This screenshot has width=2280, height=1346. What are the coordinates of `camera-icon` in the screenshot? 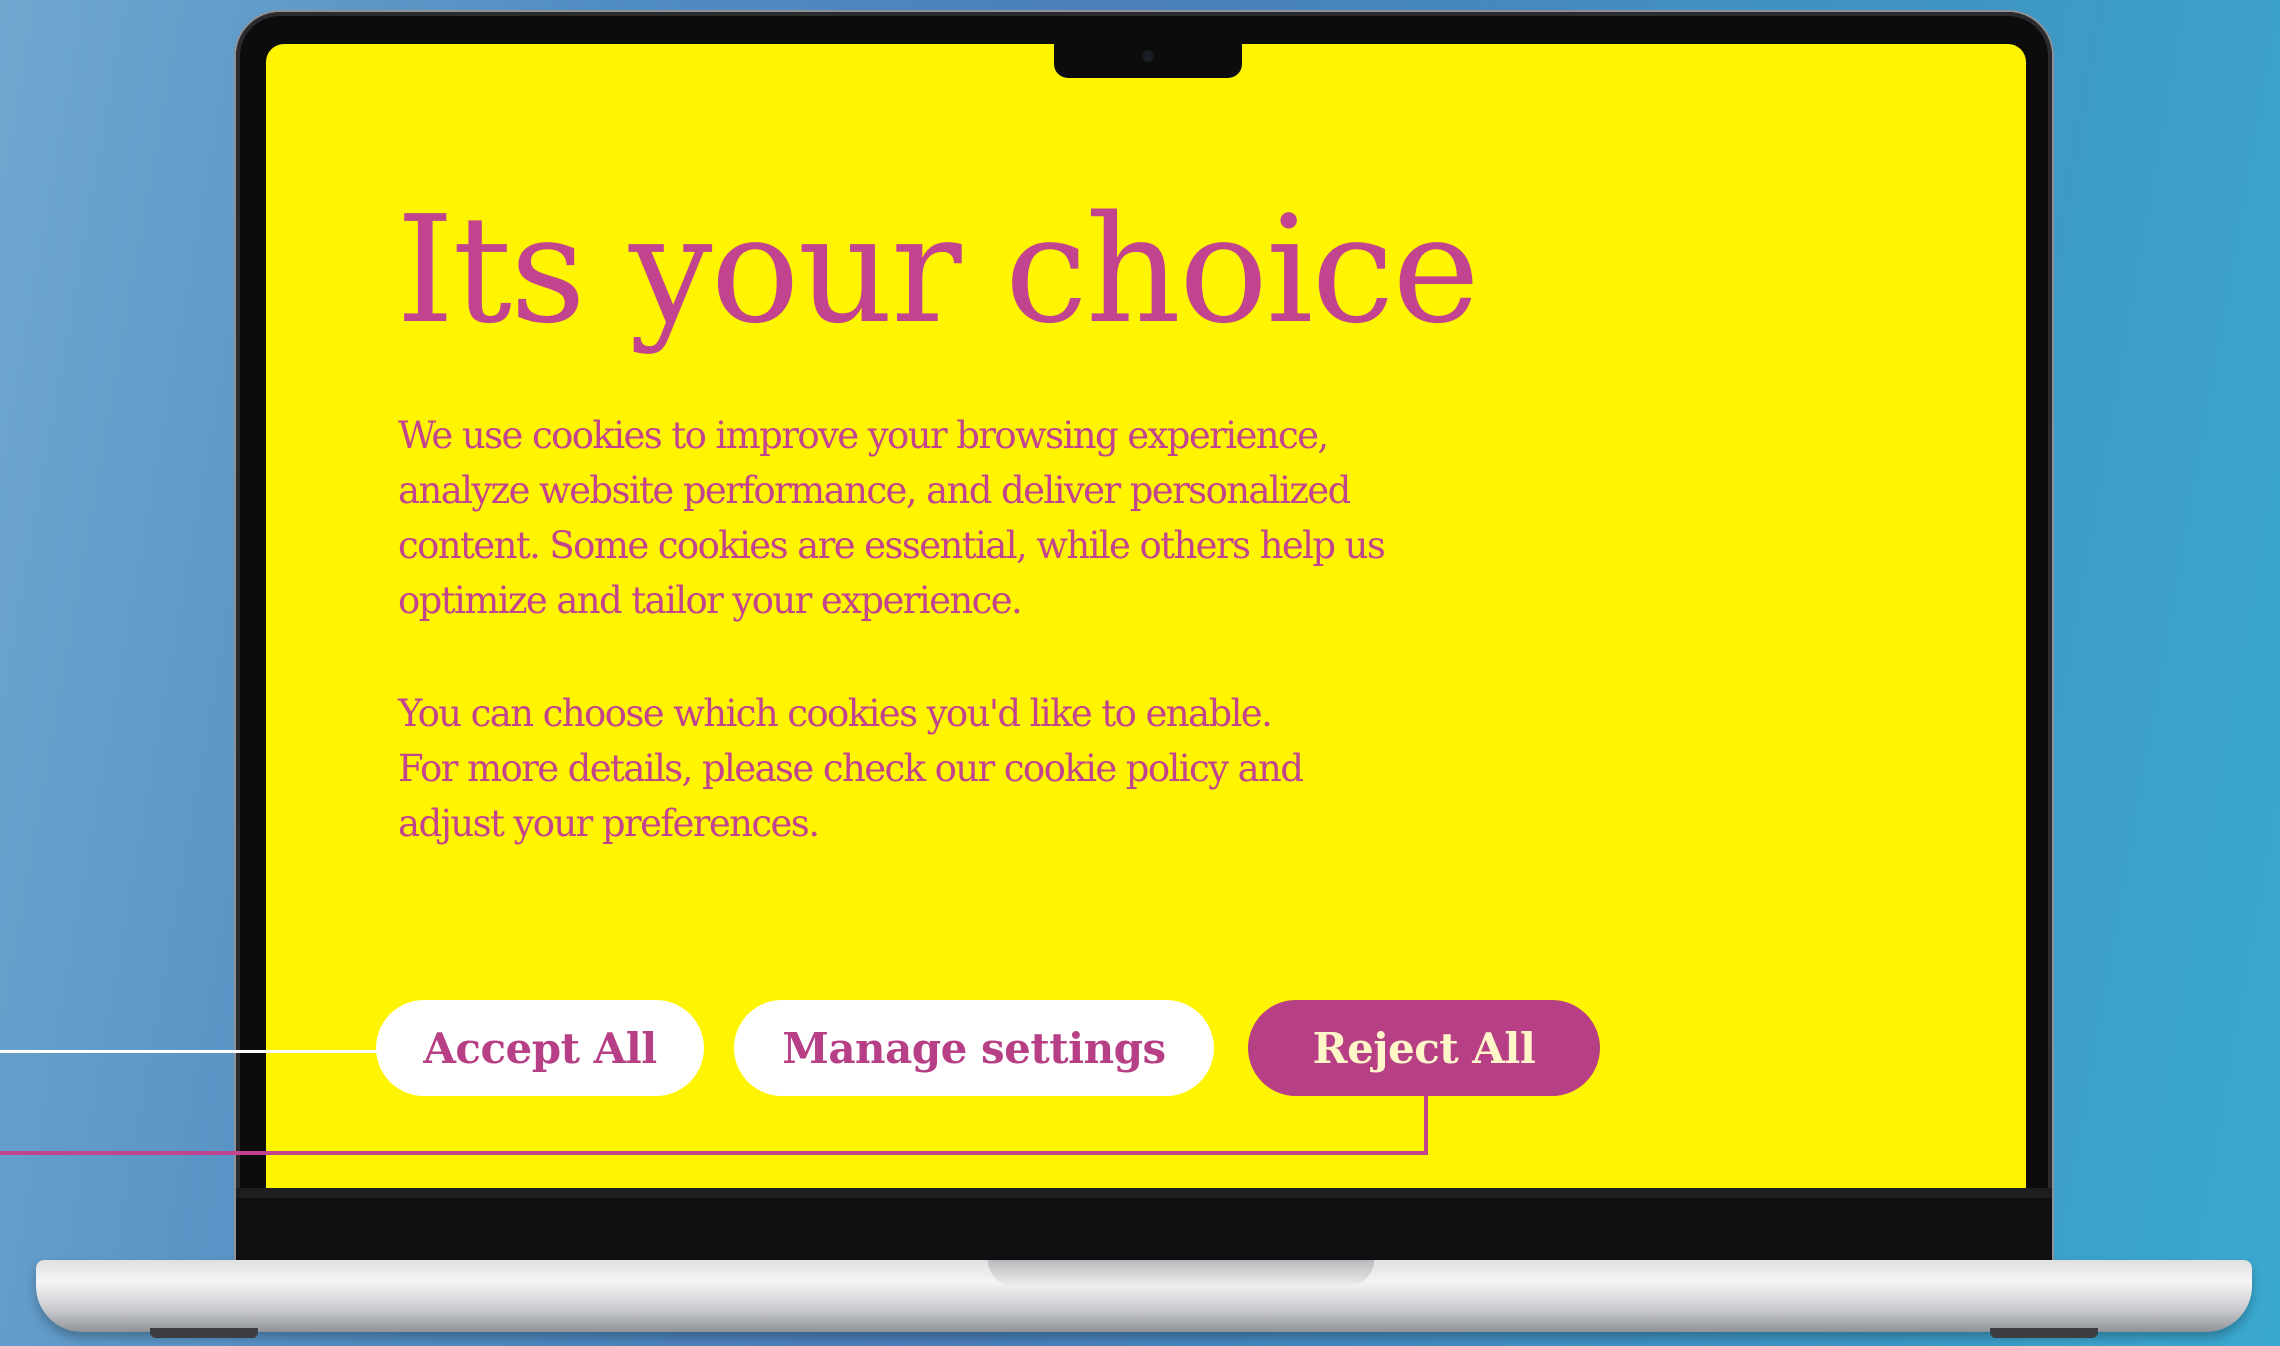 It's located at (1148, 56).